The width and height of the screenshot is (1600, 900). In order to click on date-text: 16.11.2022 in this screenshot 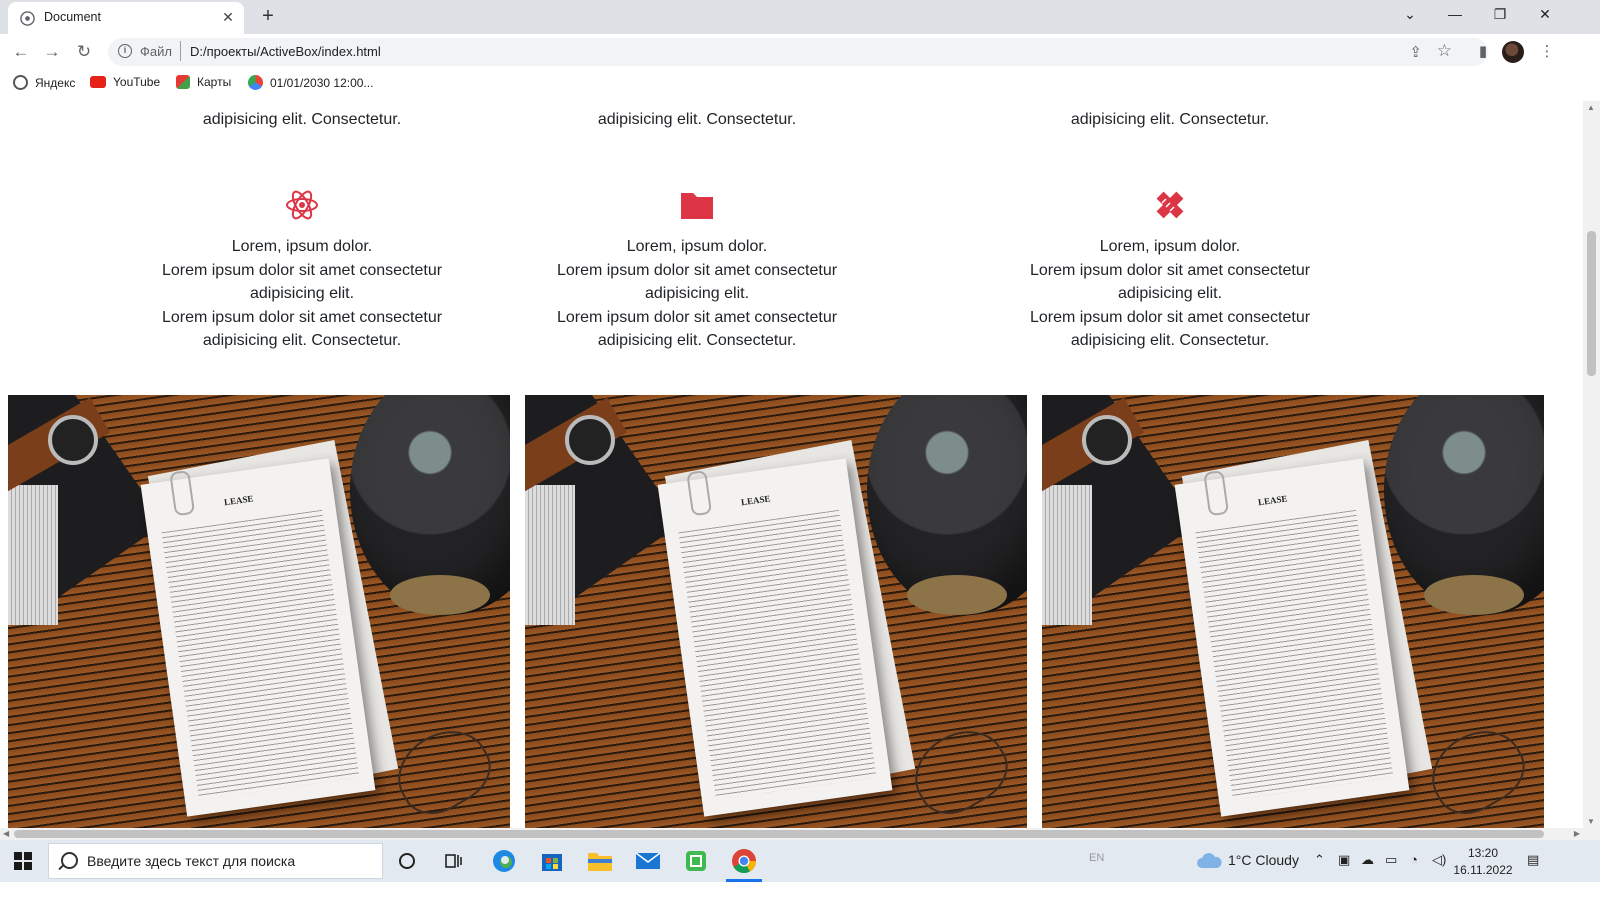, I will do `click(1483, 870)`.